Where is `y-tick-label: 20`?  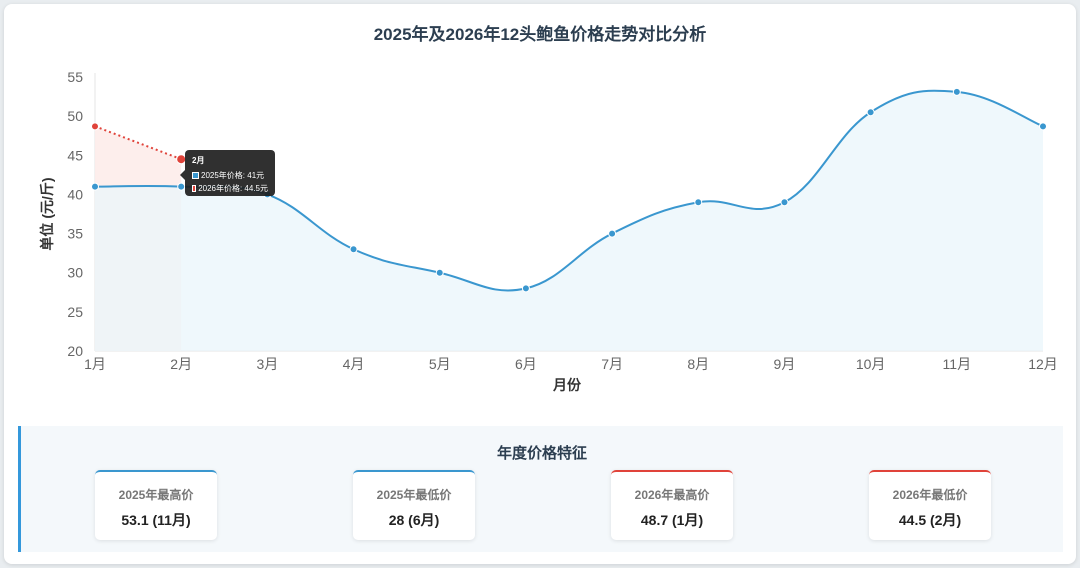
y-tick-label: 20 is located at coordinates (75, 351).